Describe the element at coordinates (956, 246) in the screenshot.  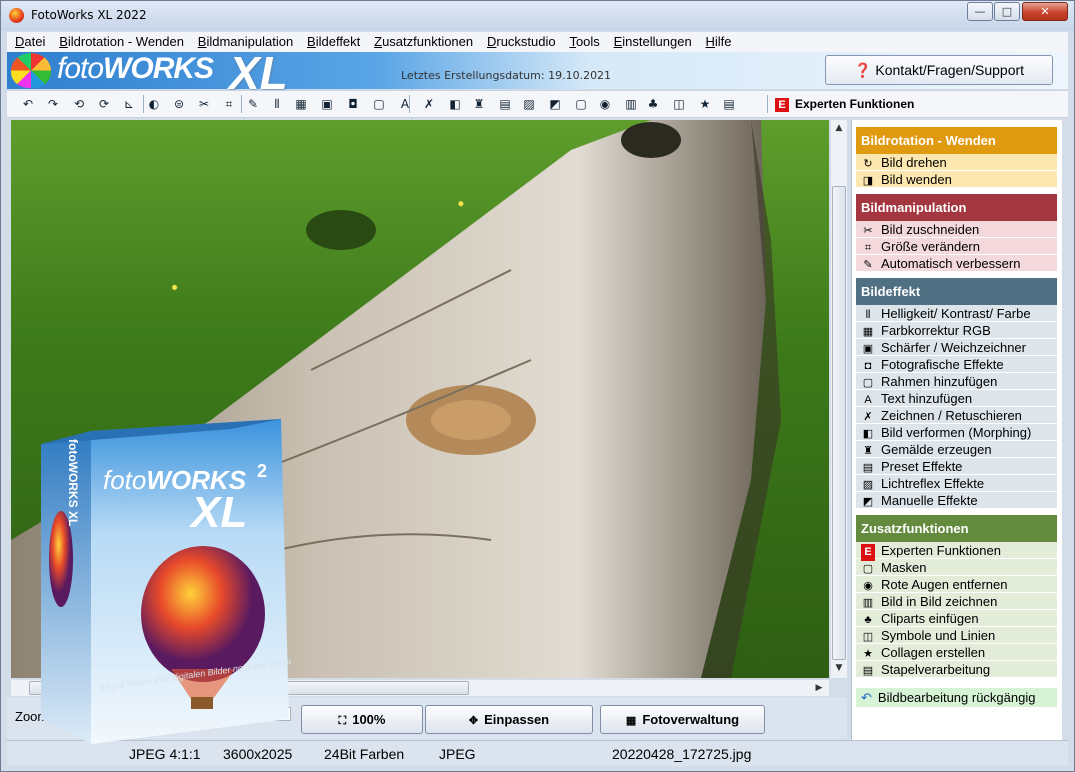
I see `sidebar-item-manipulation-1: ⌗ Größe verändern` at that location.